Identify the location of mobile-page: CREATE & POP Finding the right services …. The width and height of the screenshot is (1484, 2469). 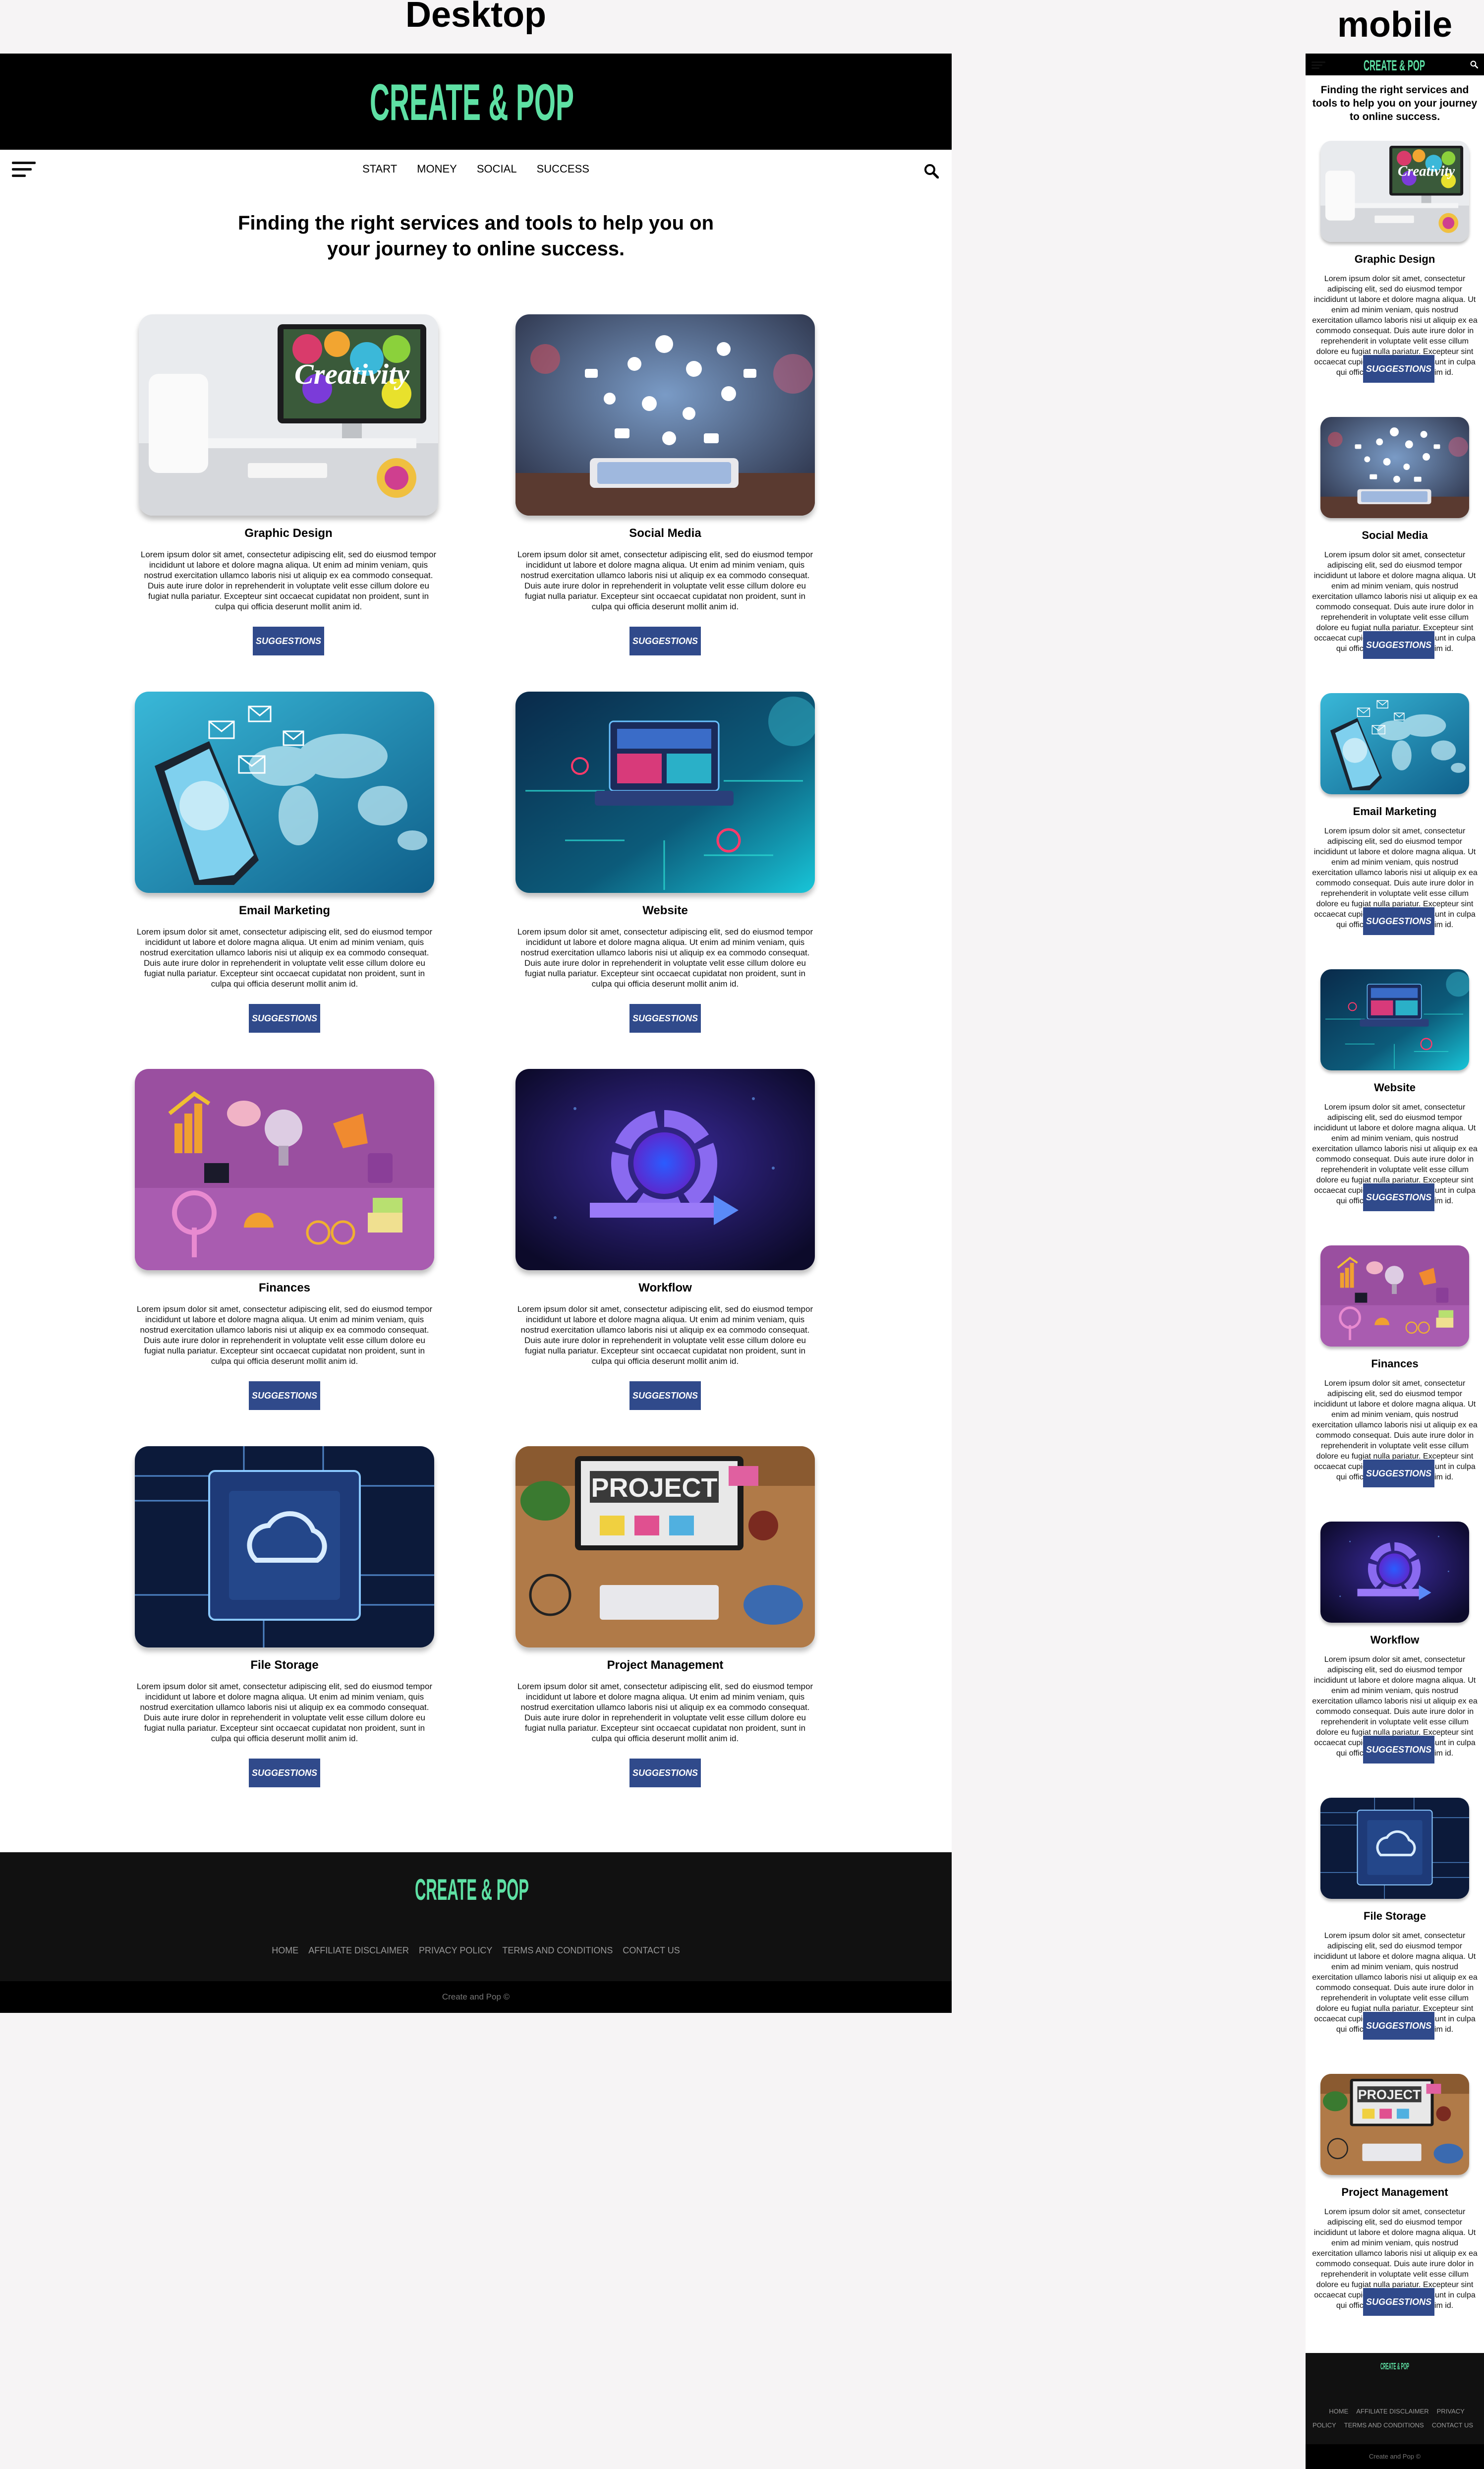
(1395, 1261).